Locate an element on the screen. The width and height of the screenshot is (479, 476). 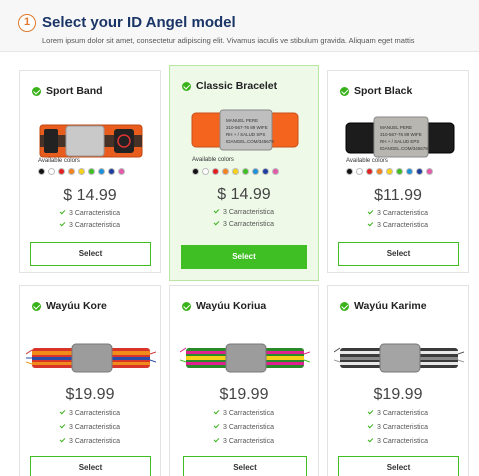
card-title: Classic Bracelet is located at coordinates (229, 86).